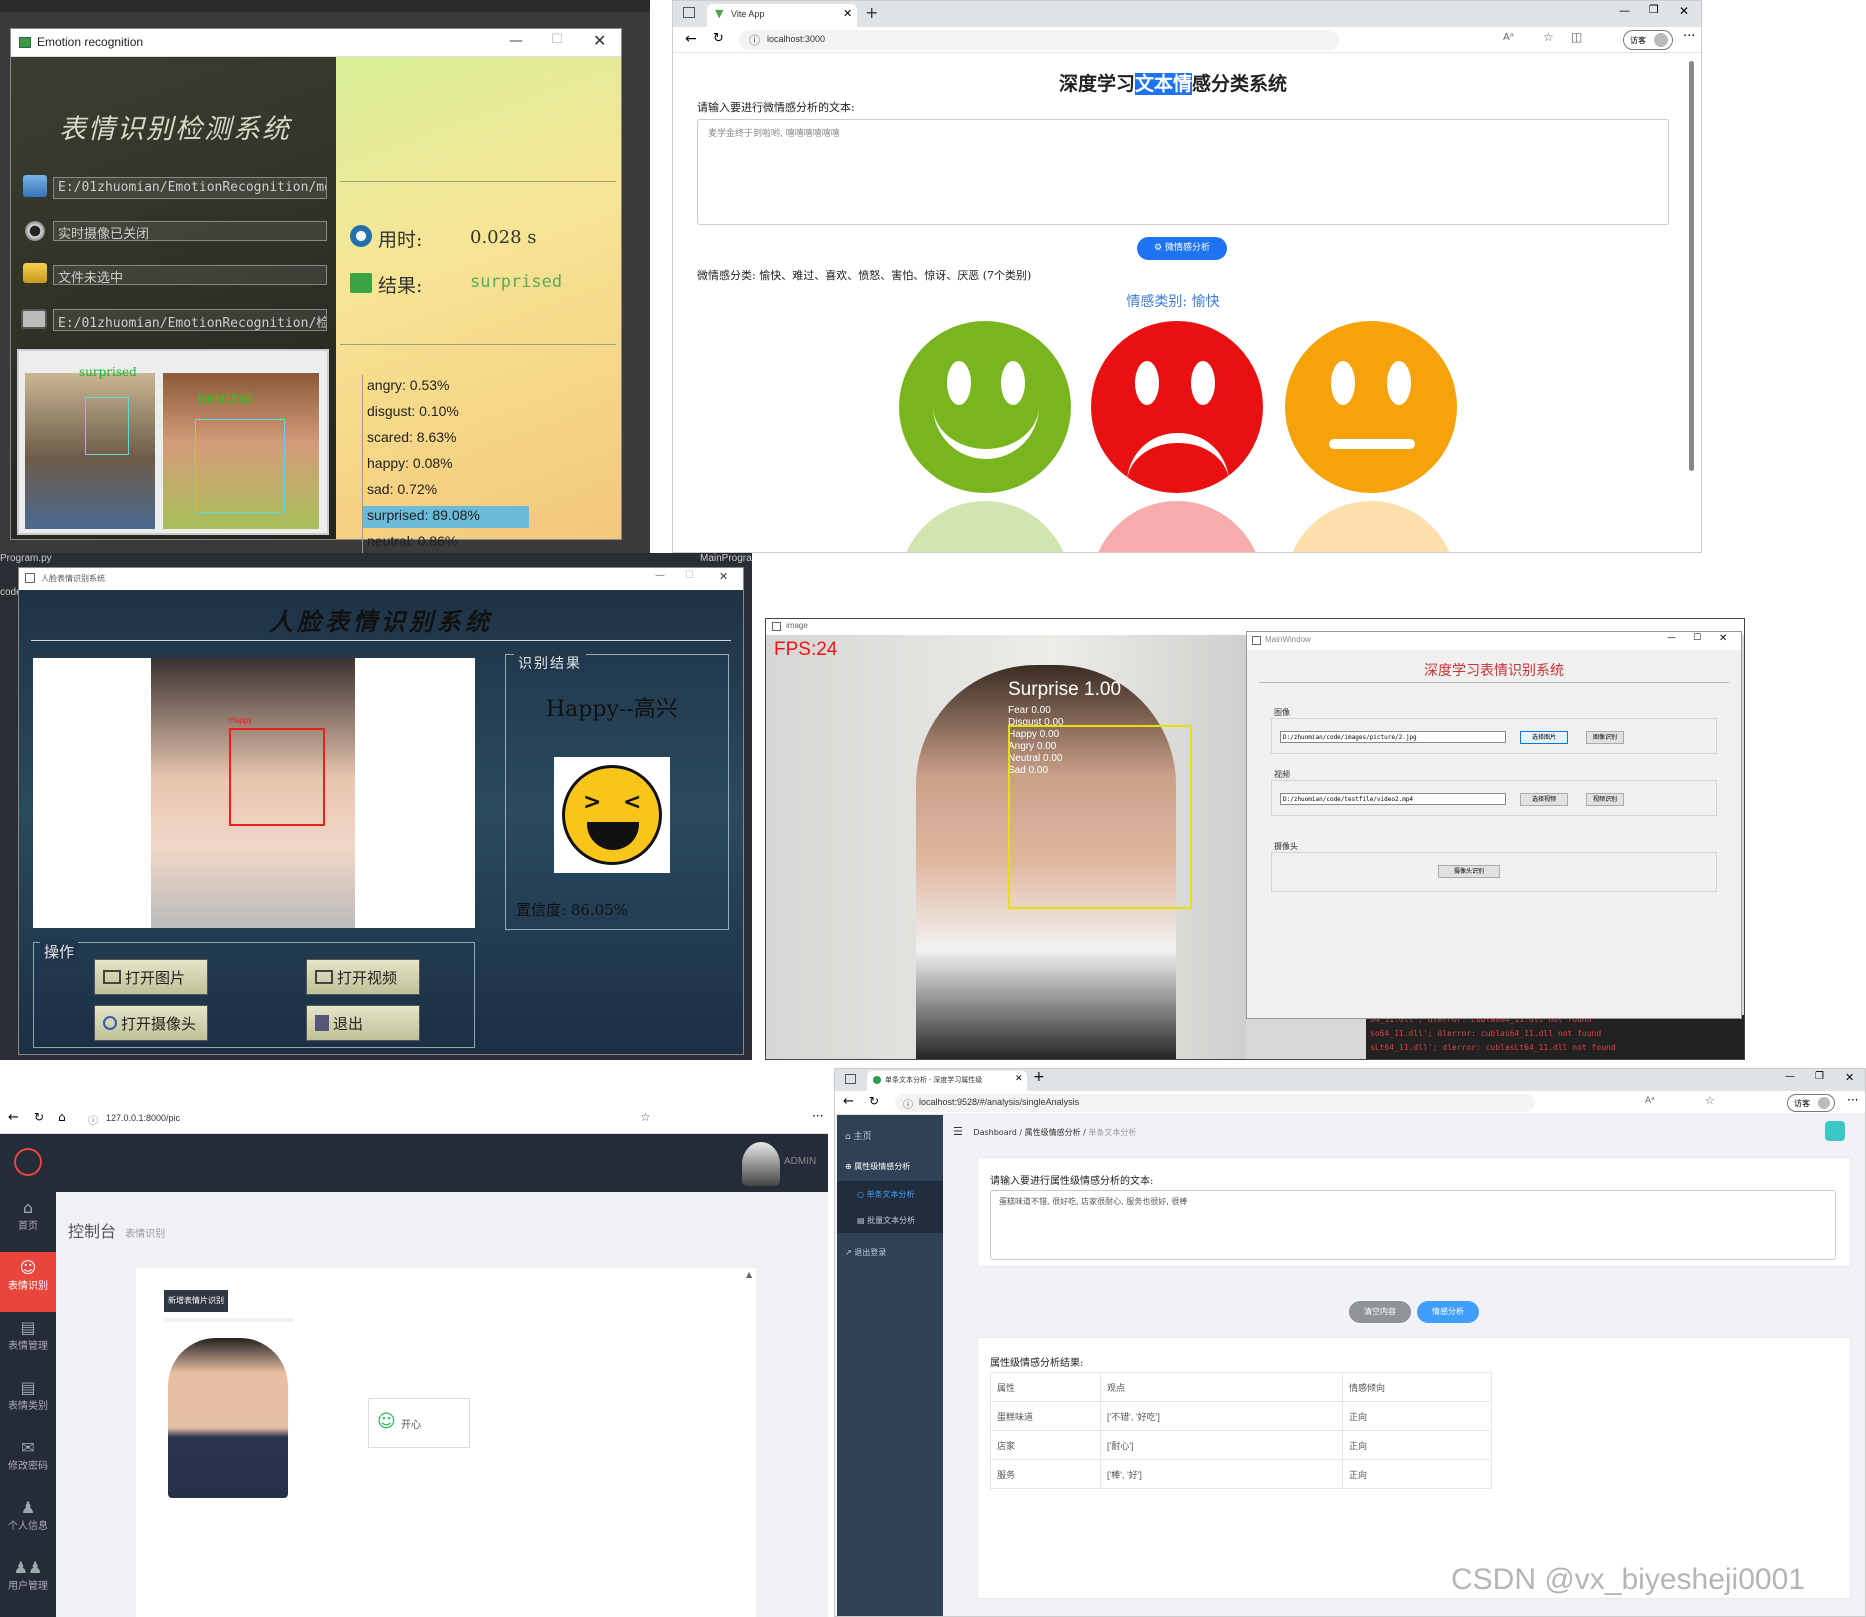  Describe the element at coordinates (196, 1301) in the screenshot. I see `add-recognition-button: 新增表情片识别` at that location.